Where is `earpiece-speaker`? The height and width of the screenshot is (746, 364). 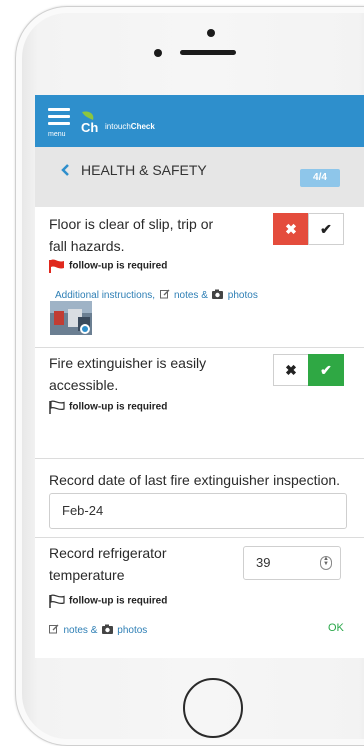
earpiece-speaker is located at coordinates (208, 52).